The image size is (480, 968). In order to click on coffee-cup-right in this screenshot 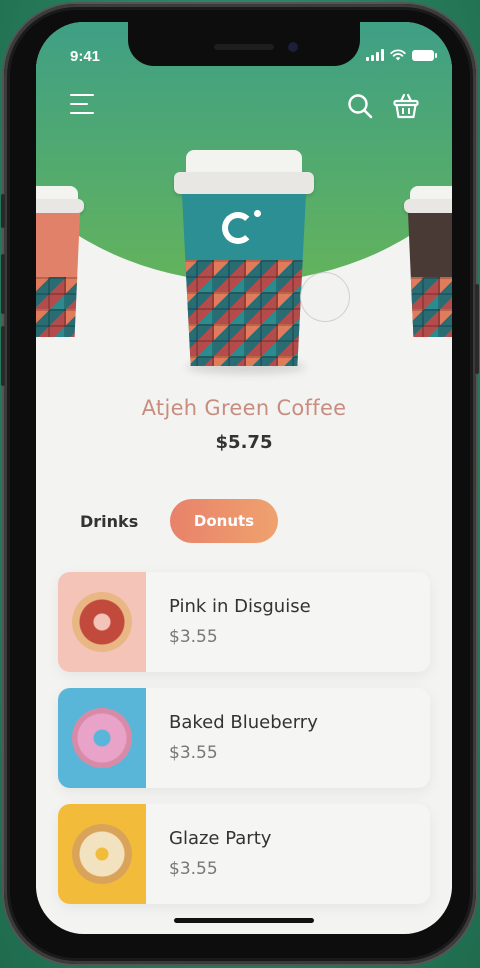, I will do `click(427, 266)`.